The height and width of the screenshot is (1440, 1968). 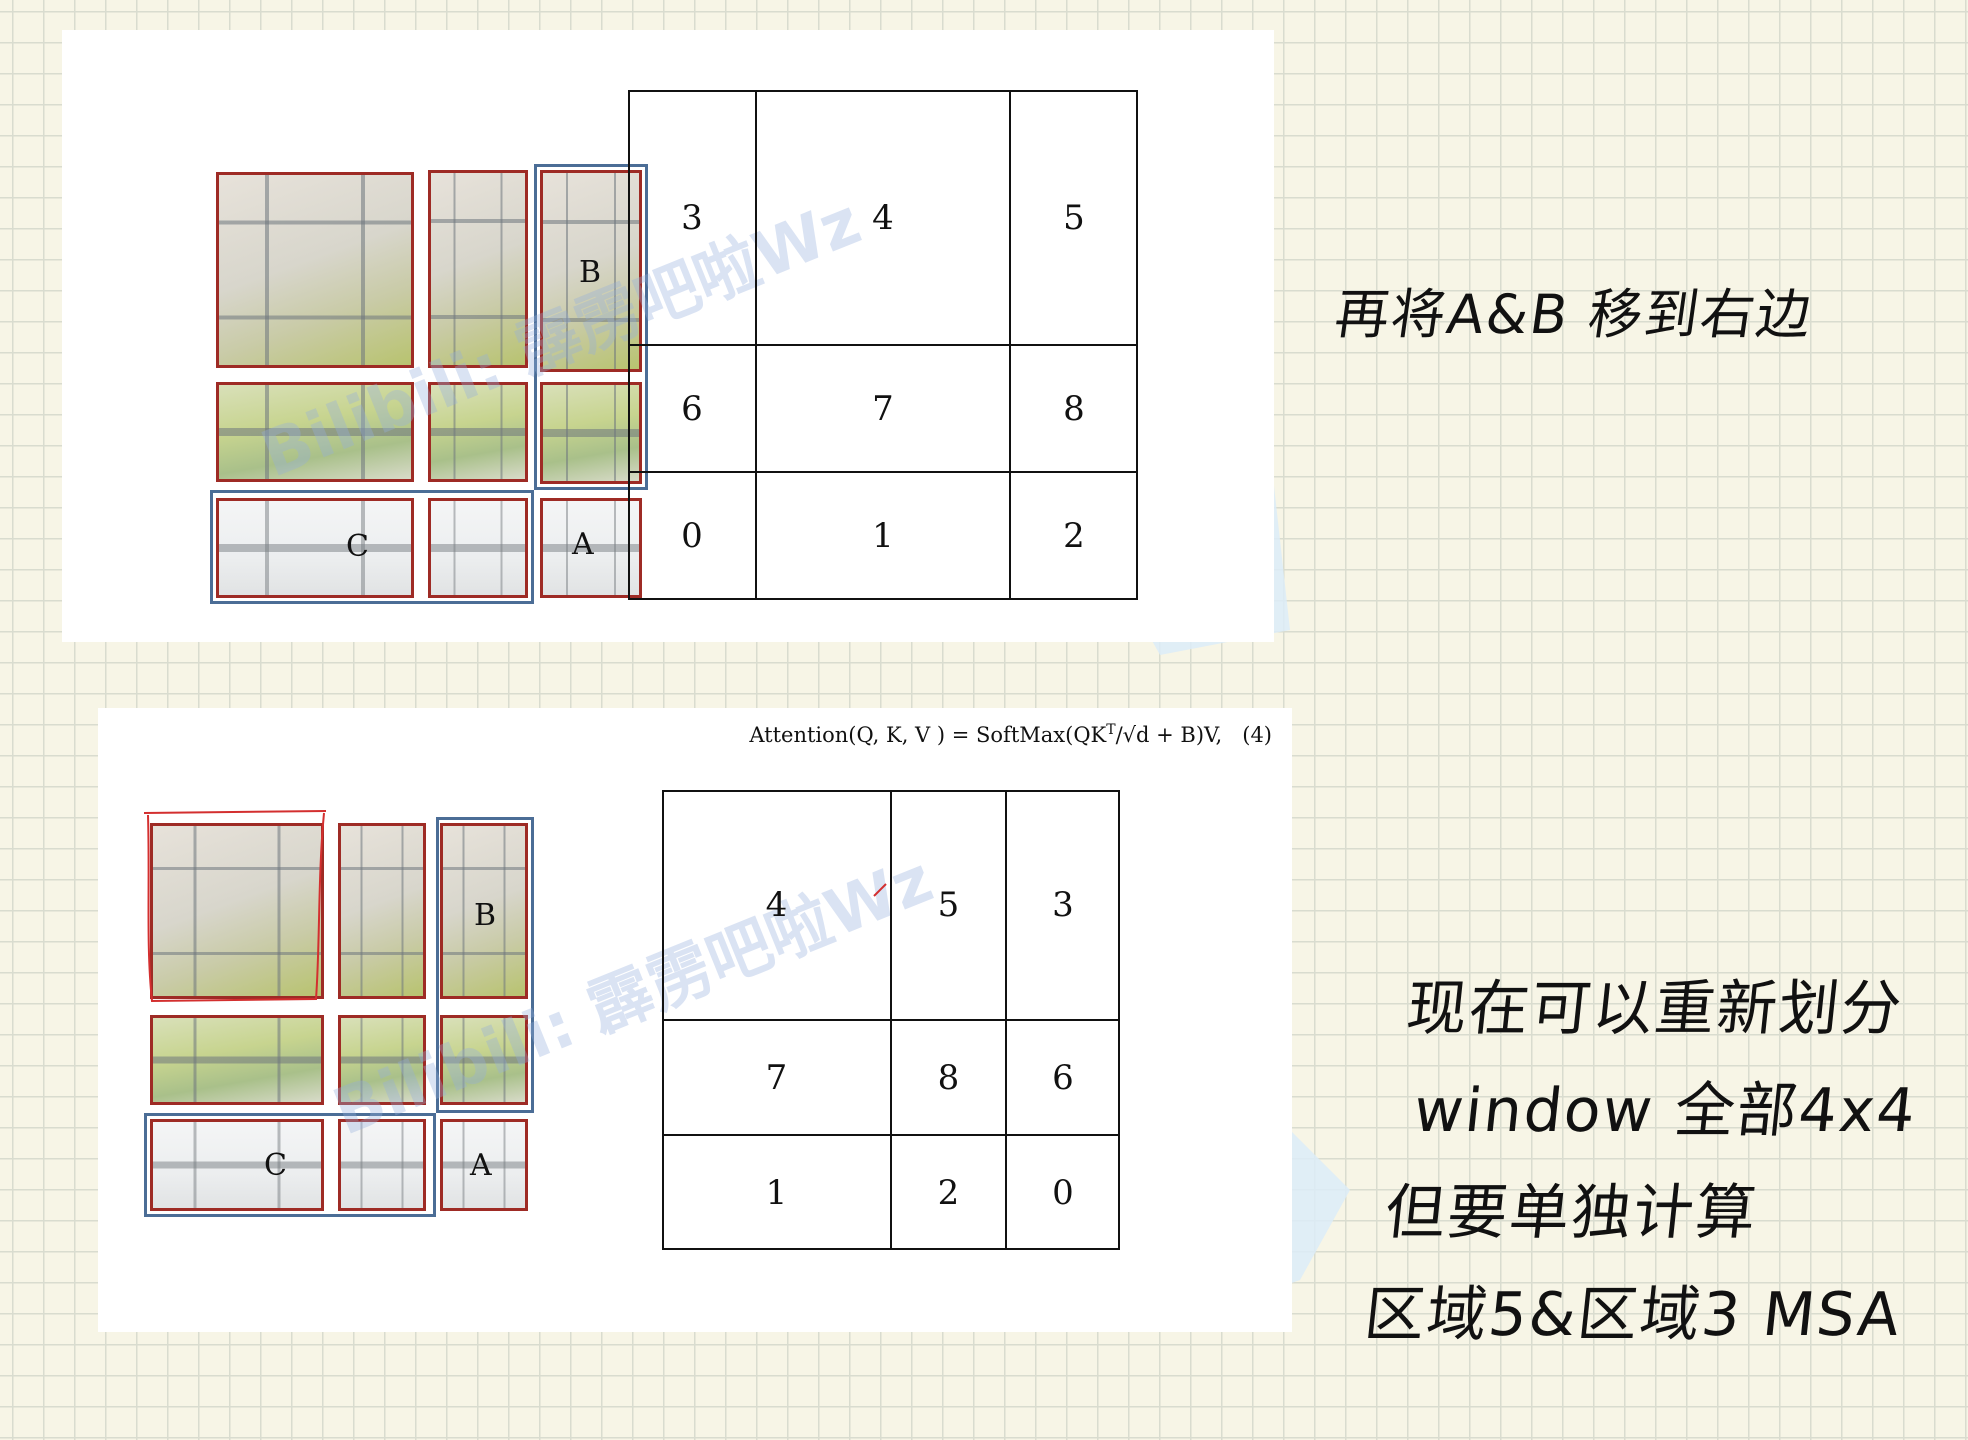 I want to click on formula-mid: /√d + B)V,, so click(x=1169, y=735).